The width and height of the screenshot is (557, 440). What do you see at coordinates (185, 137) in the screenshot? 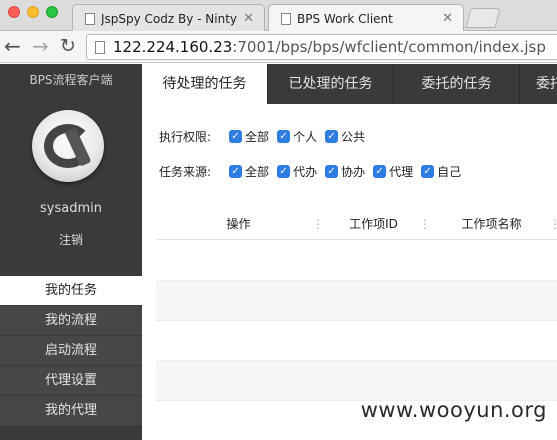
I see `permission-label: 执行权限:` at bounding box center [185, 137].